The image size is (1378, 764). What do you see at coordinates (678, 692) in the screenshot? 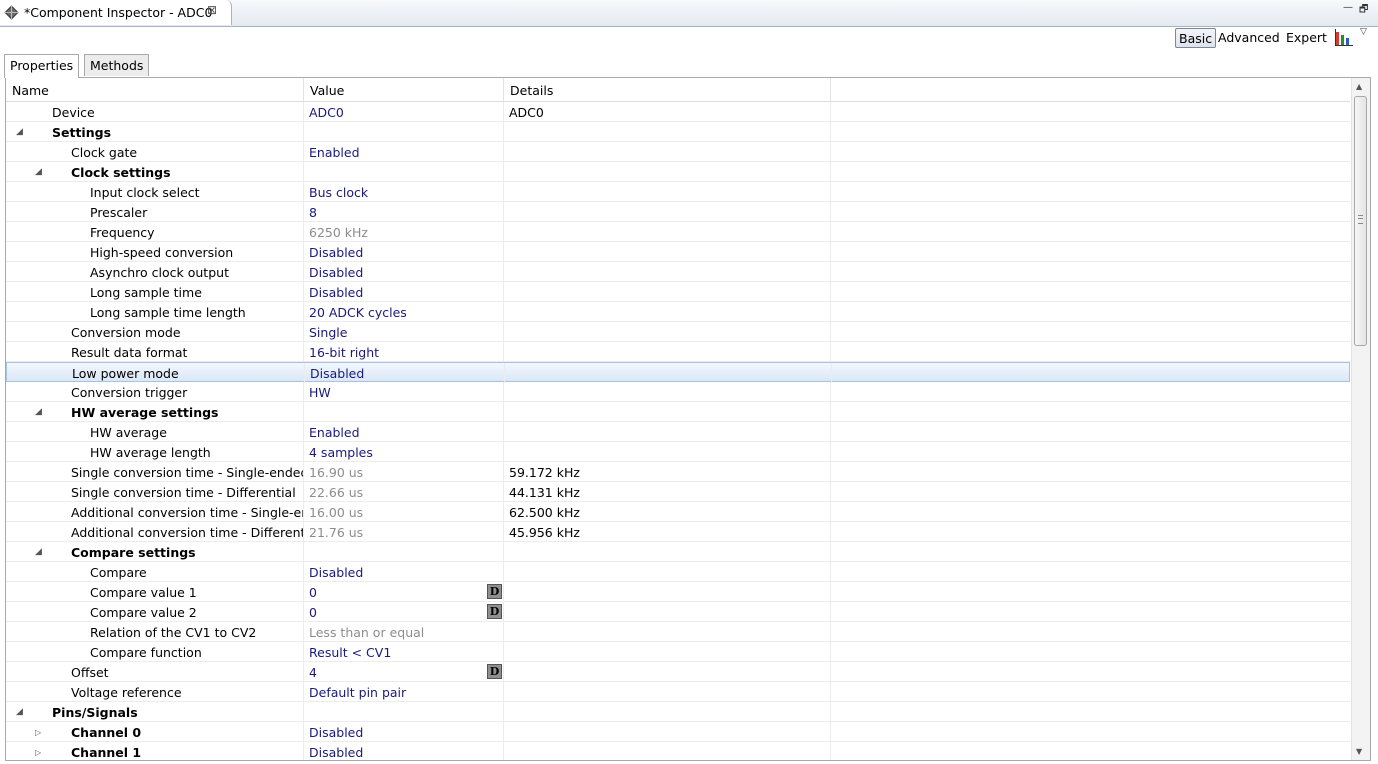
I see `table-row: Voltage reference Default pin pair` at bounding box center [678, 692].